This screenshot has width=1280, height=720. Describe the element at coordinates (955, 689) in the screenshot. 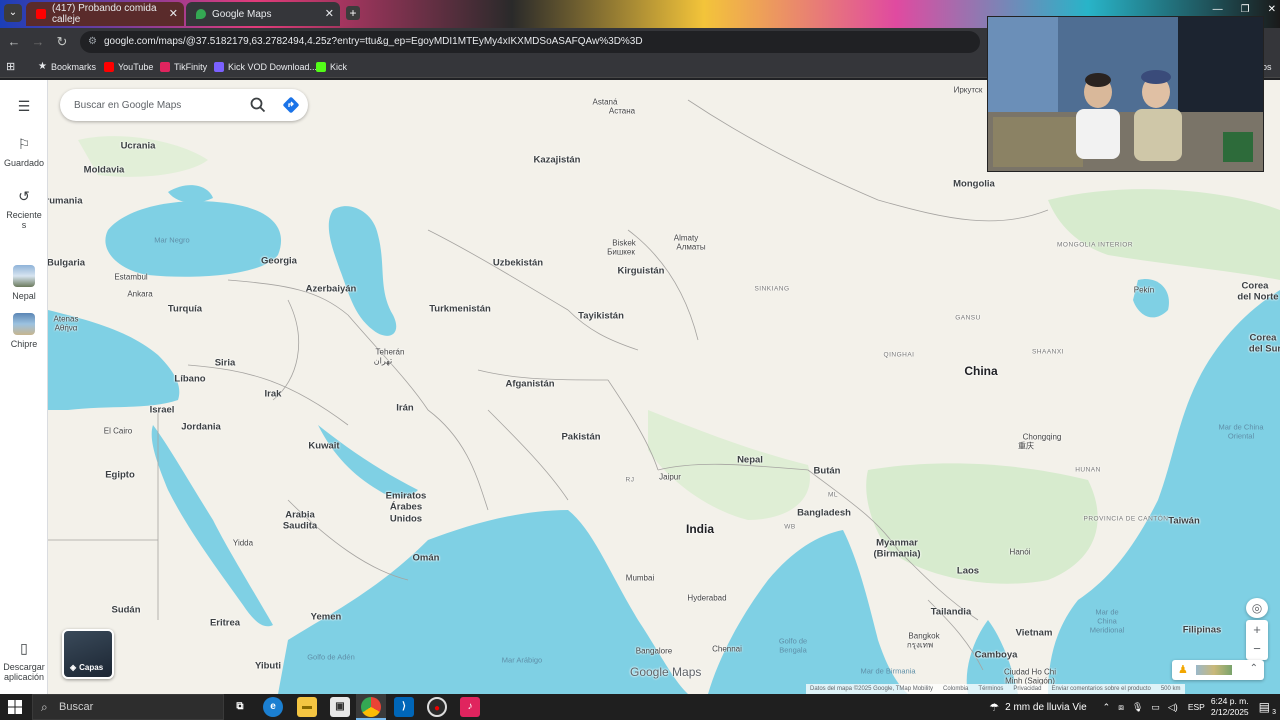

I see `attribution-country: Colombia` at that location.